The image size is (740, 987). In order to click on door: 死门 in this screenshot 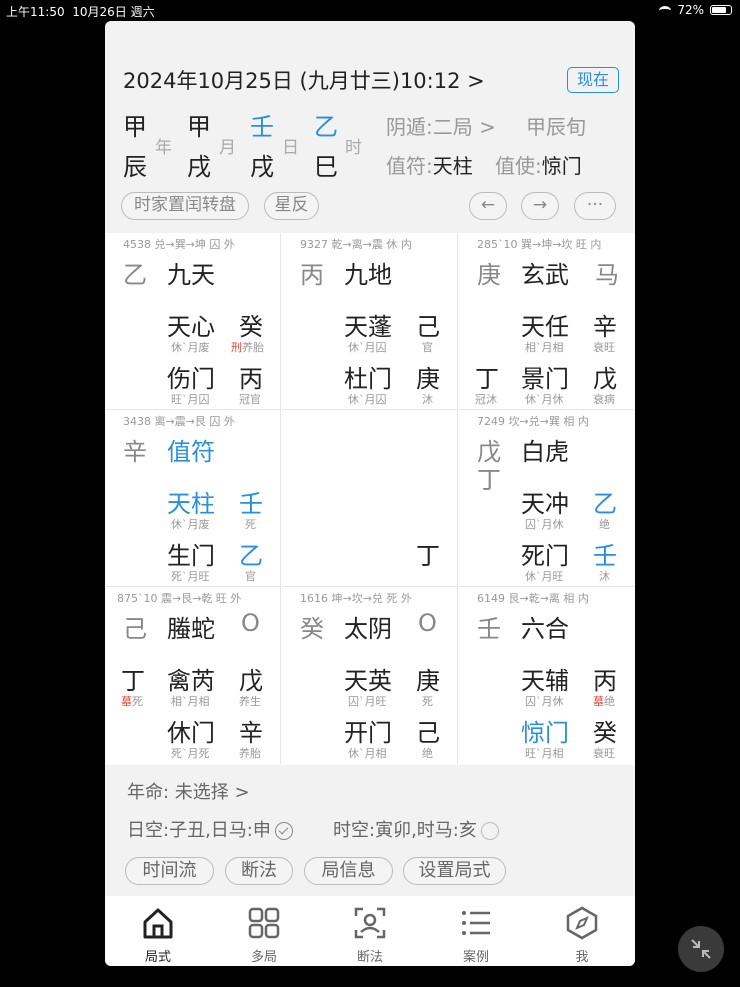, I will do `click(545, 556)`.